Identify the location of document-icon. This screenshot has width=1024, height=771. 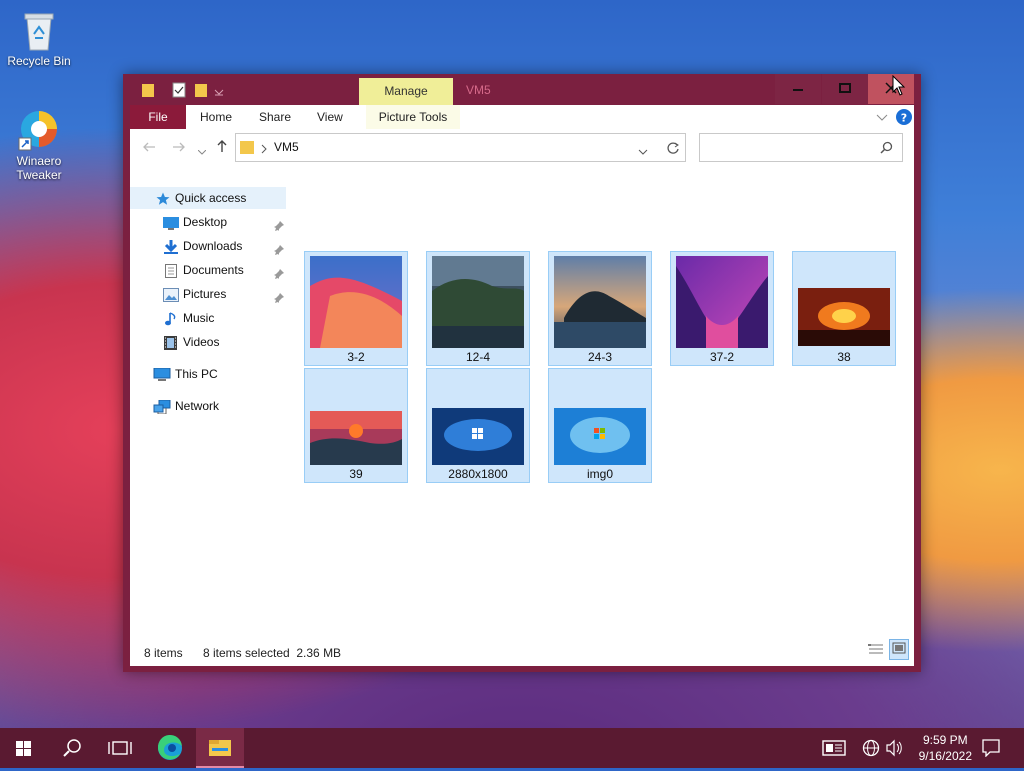
(171, 274).